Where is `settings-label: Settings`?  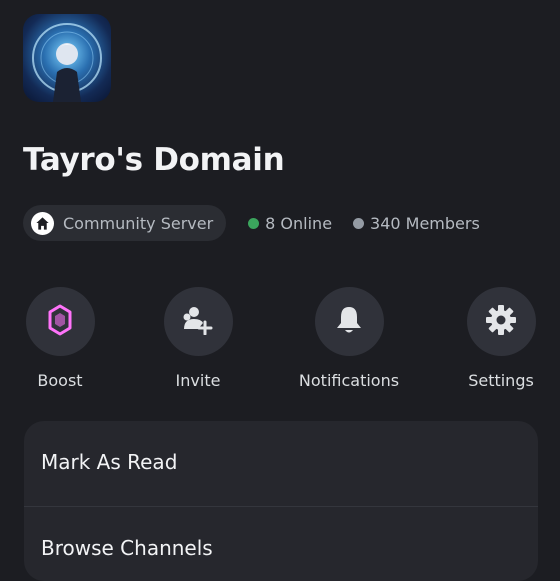 settings-label: Settings is located at coordinates (501, 380).